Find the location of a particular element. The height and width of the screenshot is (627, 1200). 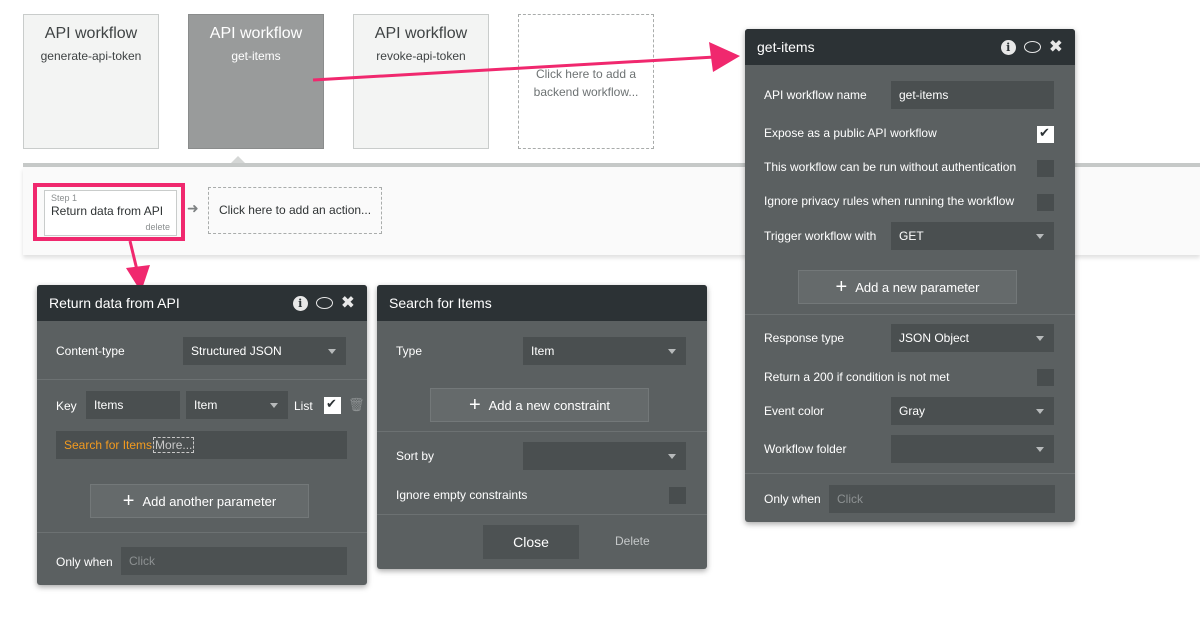

expose-public-checkbox is located at coordinates (1045, 134).